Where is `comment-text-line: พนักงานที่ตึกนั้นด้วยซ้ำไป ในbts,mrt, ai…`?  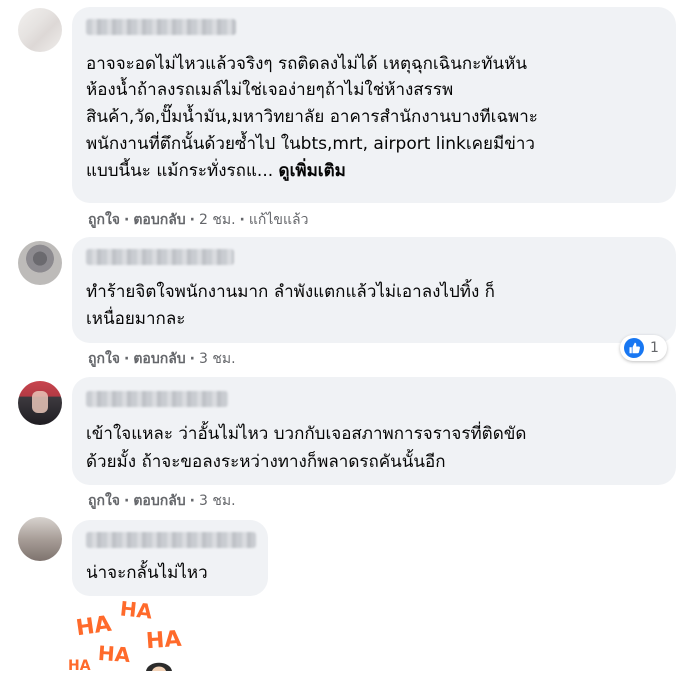
comment-text-line: พนักงานที่ตึกนั้นด้วยซ้ำไป ในbts,mrt, ai… is located at coordinates (310, 144).